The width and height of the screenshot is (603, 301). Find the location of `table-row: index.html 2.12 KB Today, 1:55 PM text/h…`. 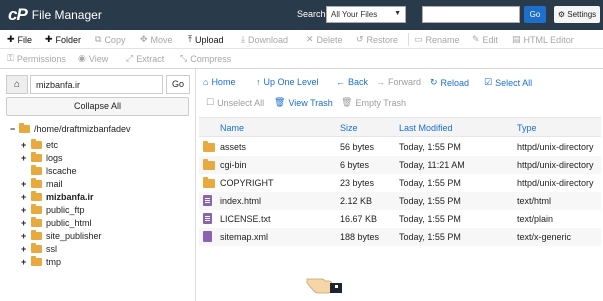

table-row: index.html 2.12 KB Today, 1:55 PM text/h… is located at coordinates (400, 201).